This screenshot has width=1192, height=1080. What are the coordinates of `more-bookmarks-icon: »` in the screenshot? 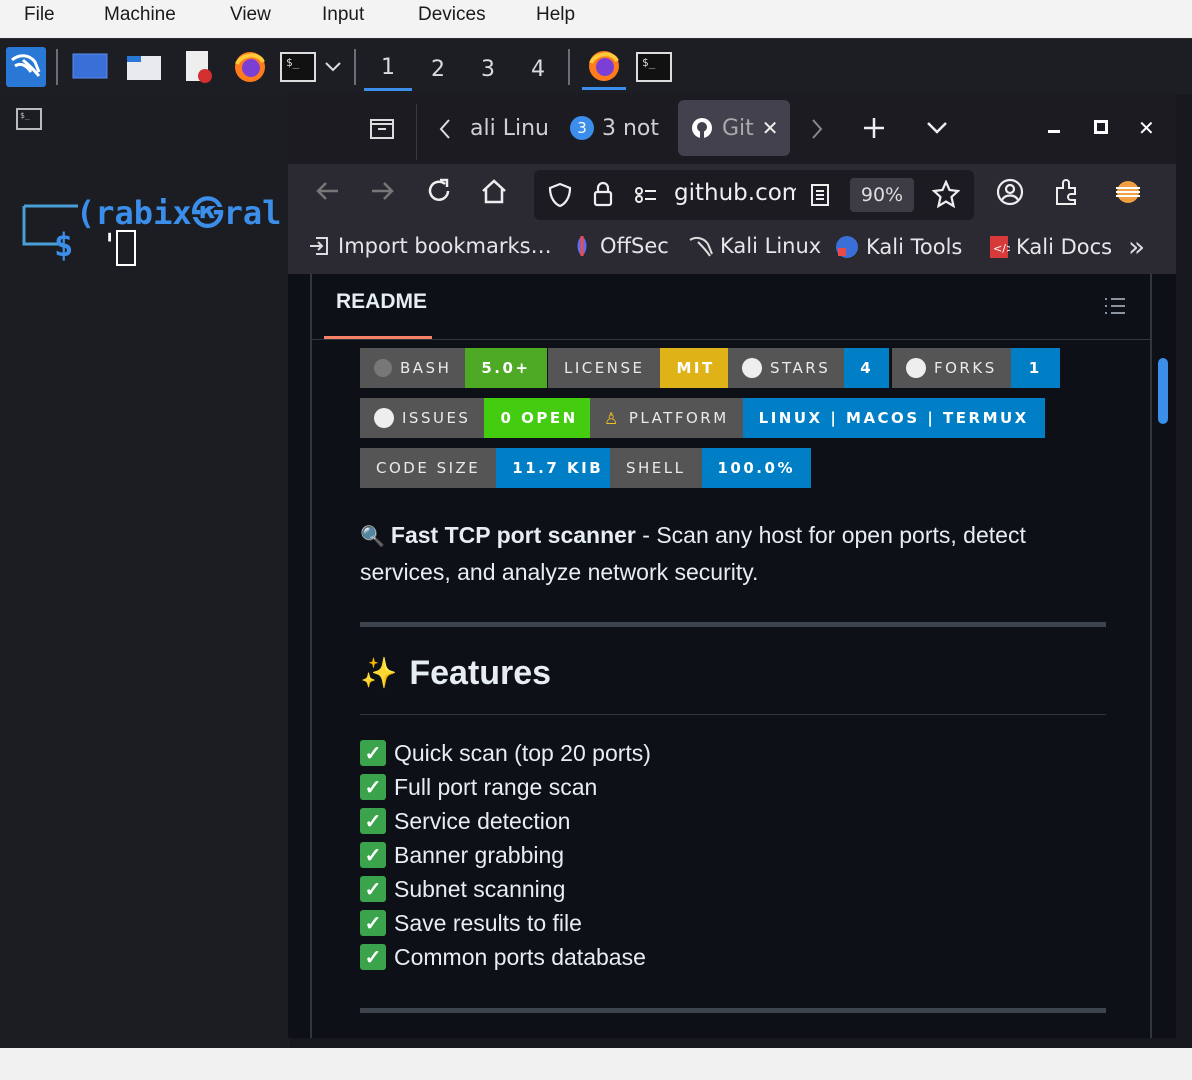 It's located at (1136, 246).